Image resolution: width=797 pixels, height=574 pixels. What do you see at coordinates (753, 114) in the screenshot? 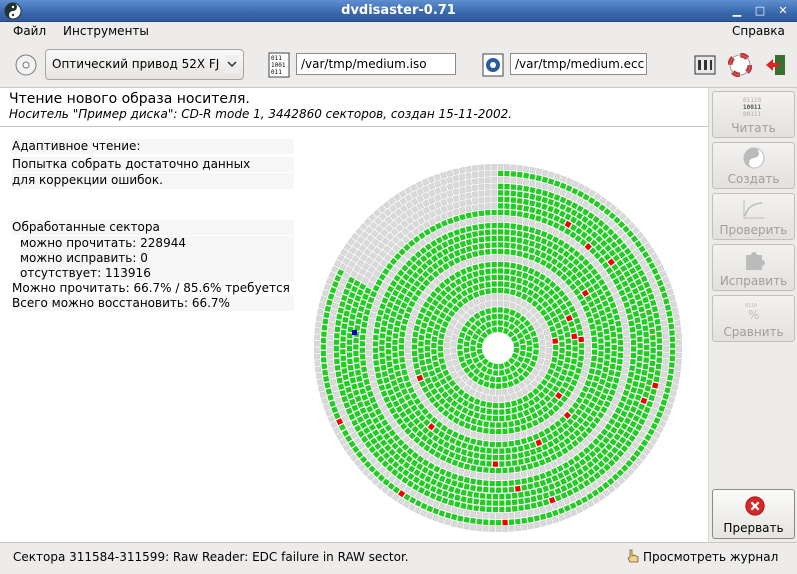
I see `read-button: 01110 10011 00111 Читать` at bounding box center [753, 114].